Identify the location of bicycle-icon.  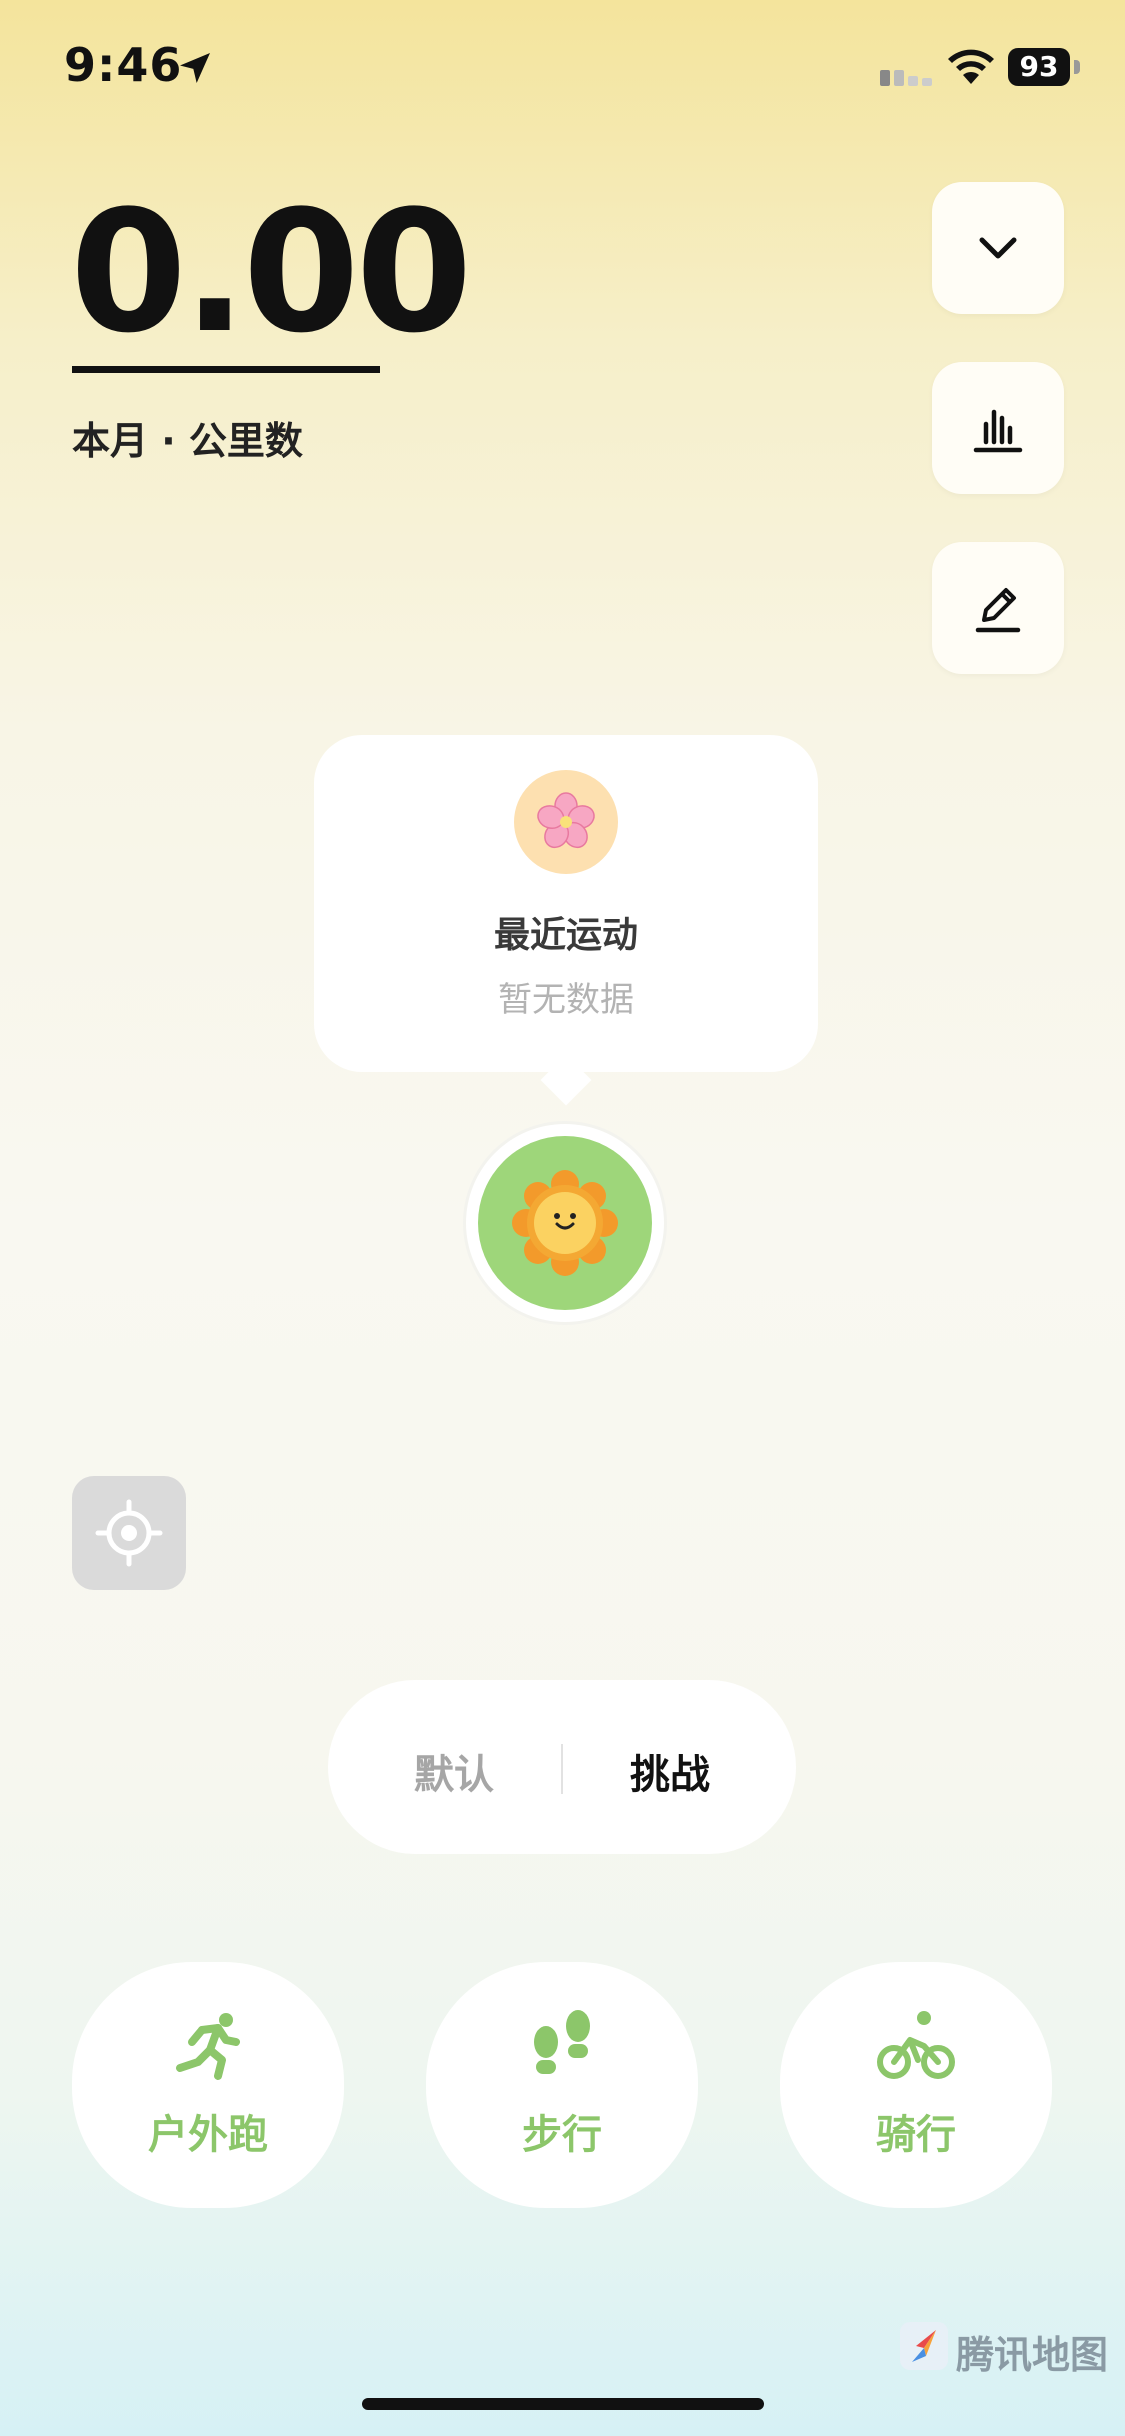
(916, 2045).